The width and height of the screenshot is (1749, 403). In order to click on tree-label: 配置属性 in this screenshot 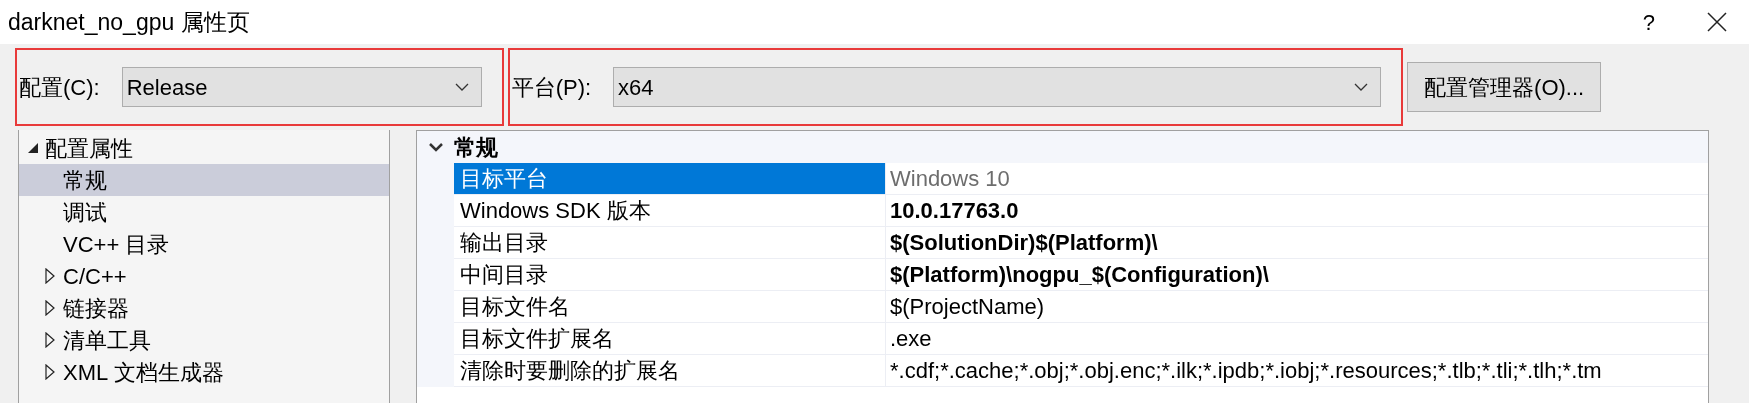, I will do `click(89, 148)`.